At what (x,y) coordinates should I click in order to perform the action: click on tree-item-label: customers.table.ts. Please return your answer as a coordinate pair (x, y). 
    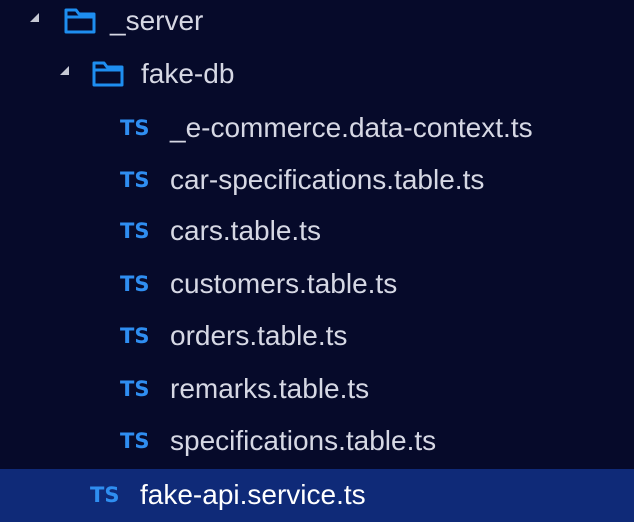
    Looking at the image, I should click on (284, 283).